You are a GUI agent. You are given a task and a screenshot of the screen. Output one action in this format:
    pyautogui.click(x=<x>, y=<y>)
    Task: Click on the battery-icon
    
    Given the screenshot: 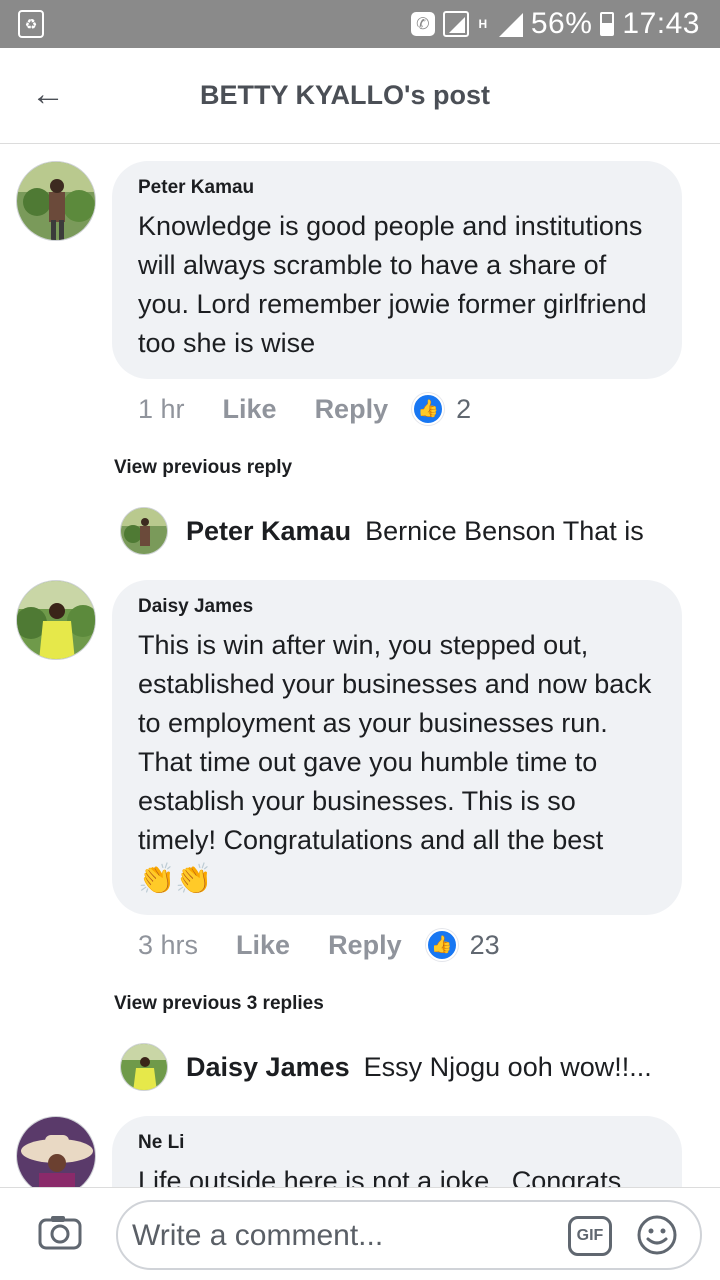 What is the action you would take?
    pyautogui.click(x=607, y=24)
    